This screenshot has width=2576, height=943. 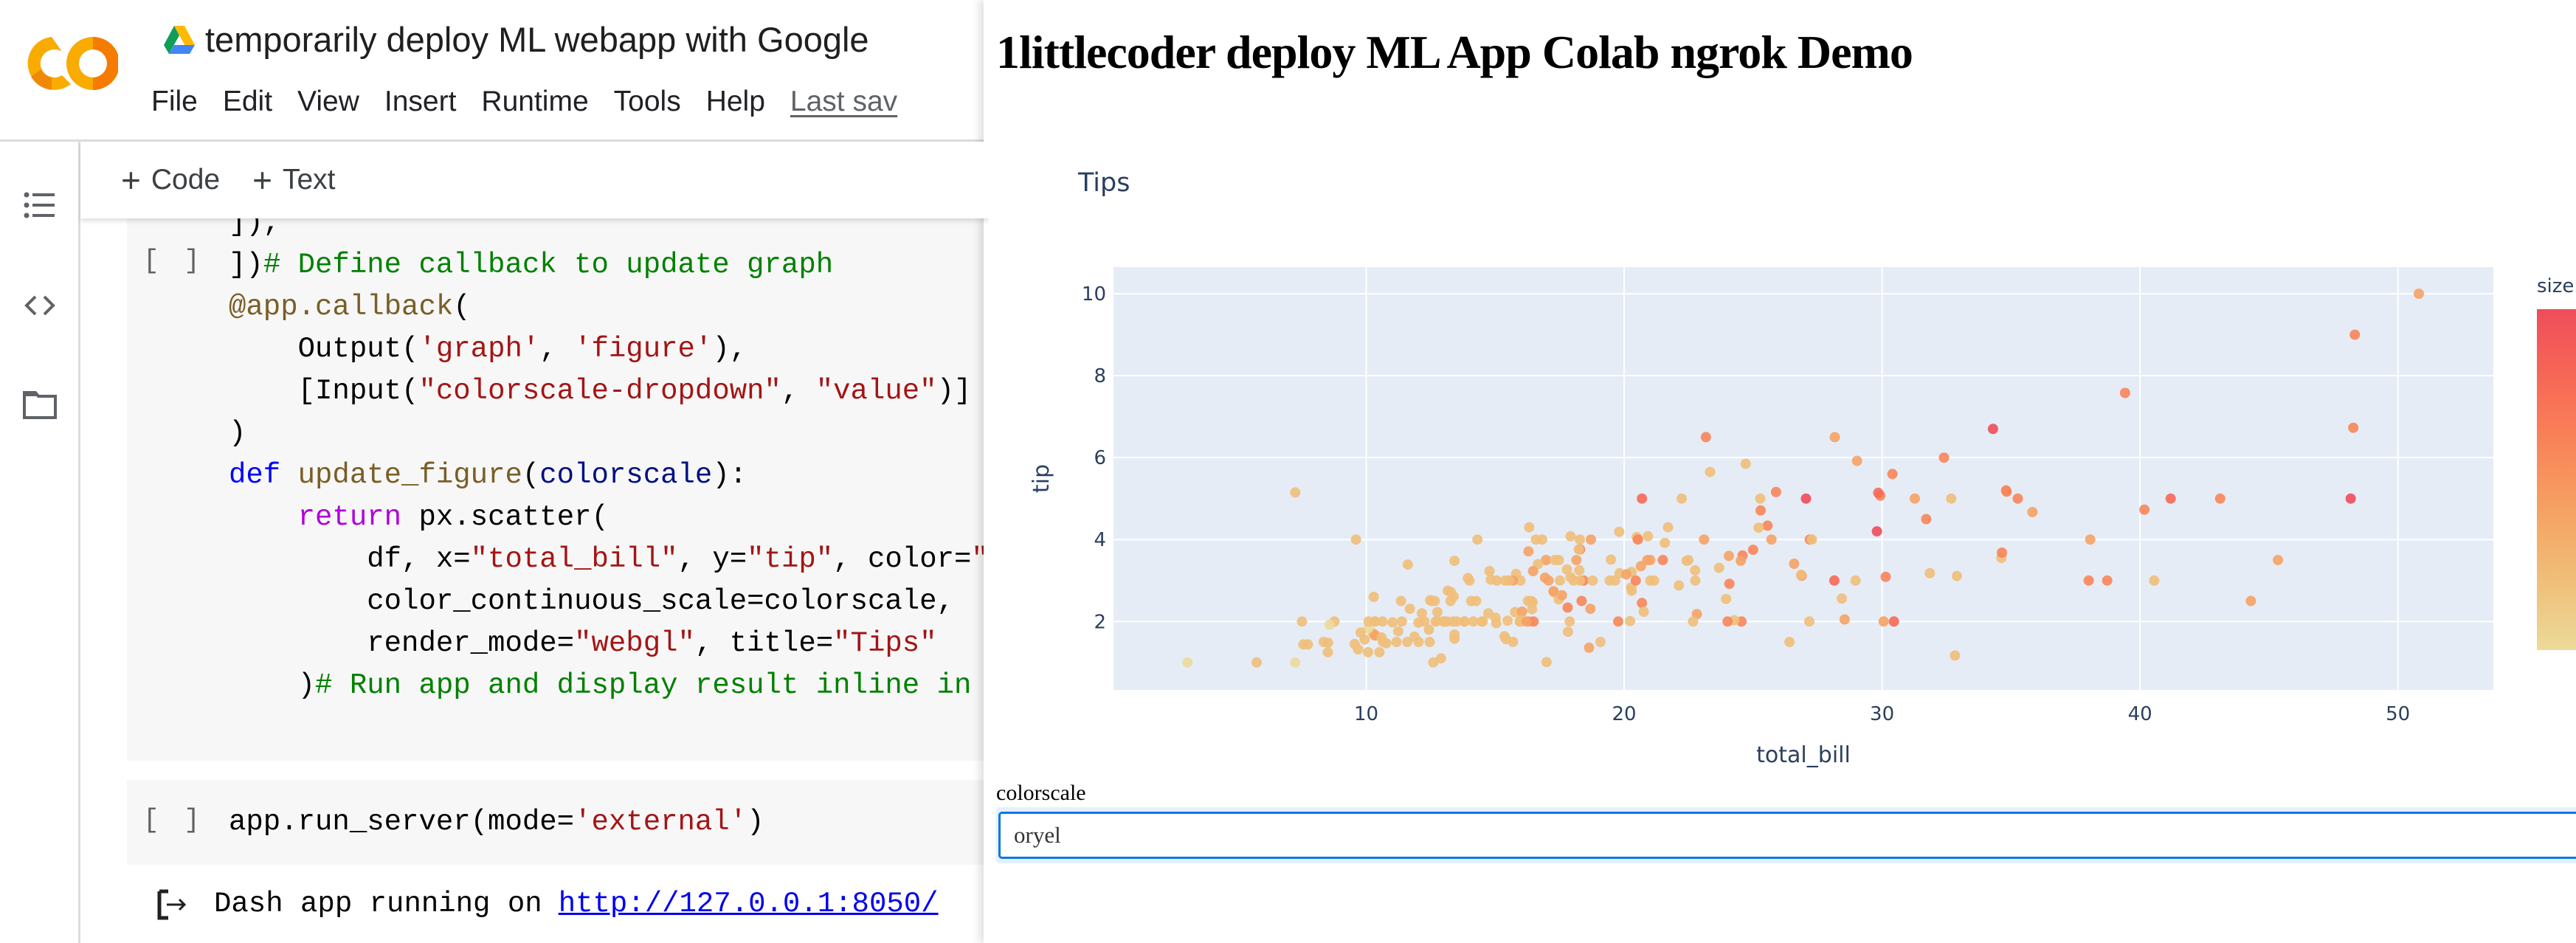 What do you see at coordinates (40, 404) in the screenshot?
I see `files-icon` at bounding box center [40, 404].